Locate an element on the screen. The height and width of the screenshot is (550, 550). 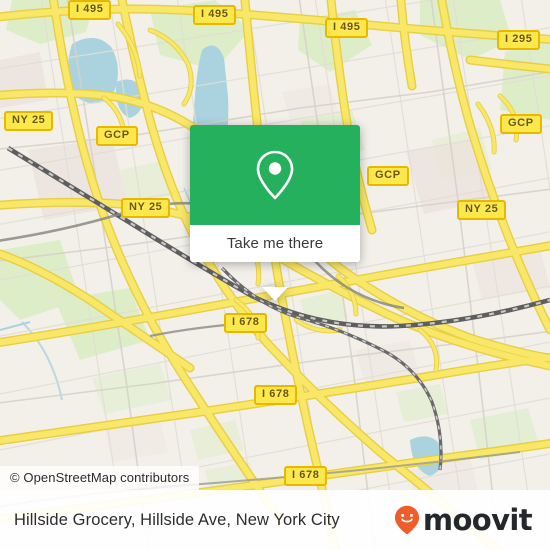
moovit-logo: moovit is located at coordinates (463, 520).